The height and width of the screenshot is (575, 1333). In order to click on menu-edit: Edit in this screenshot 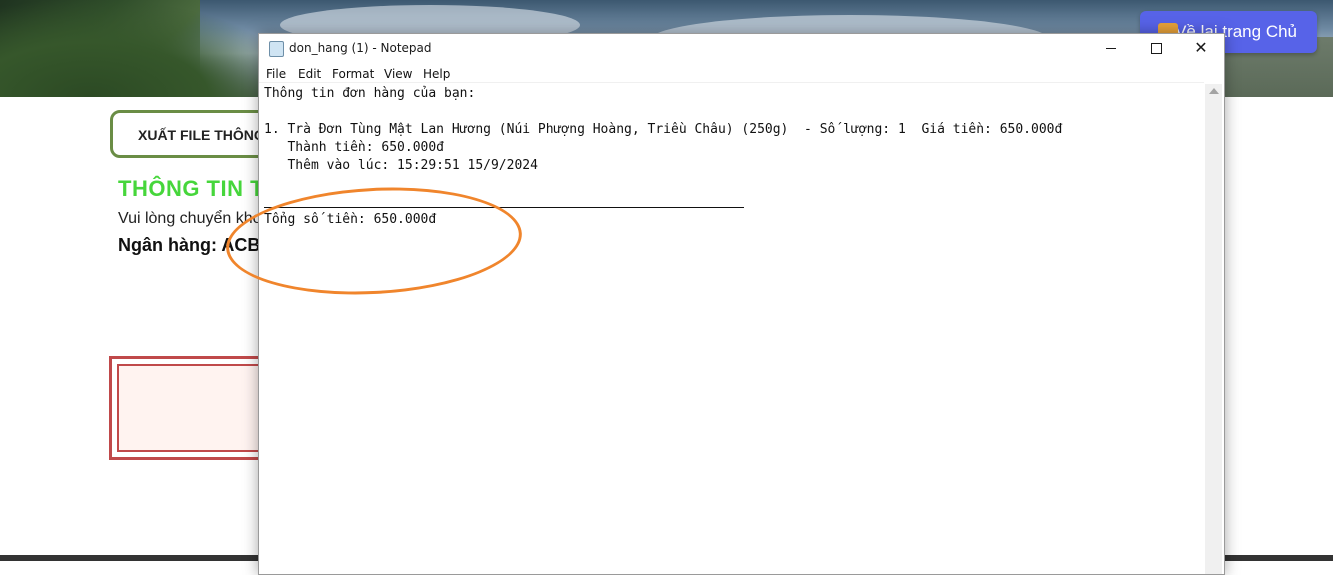, I will do `click(309, 74)`.